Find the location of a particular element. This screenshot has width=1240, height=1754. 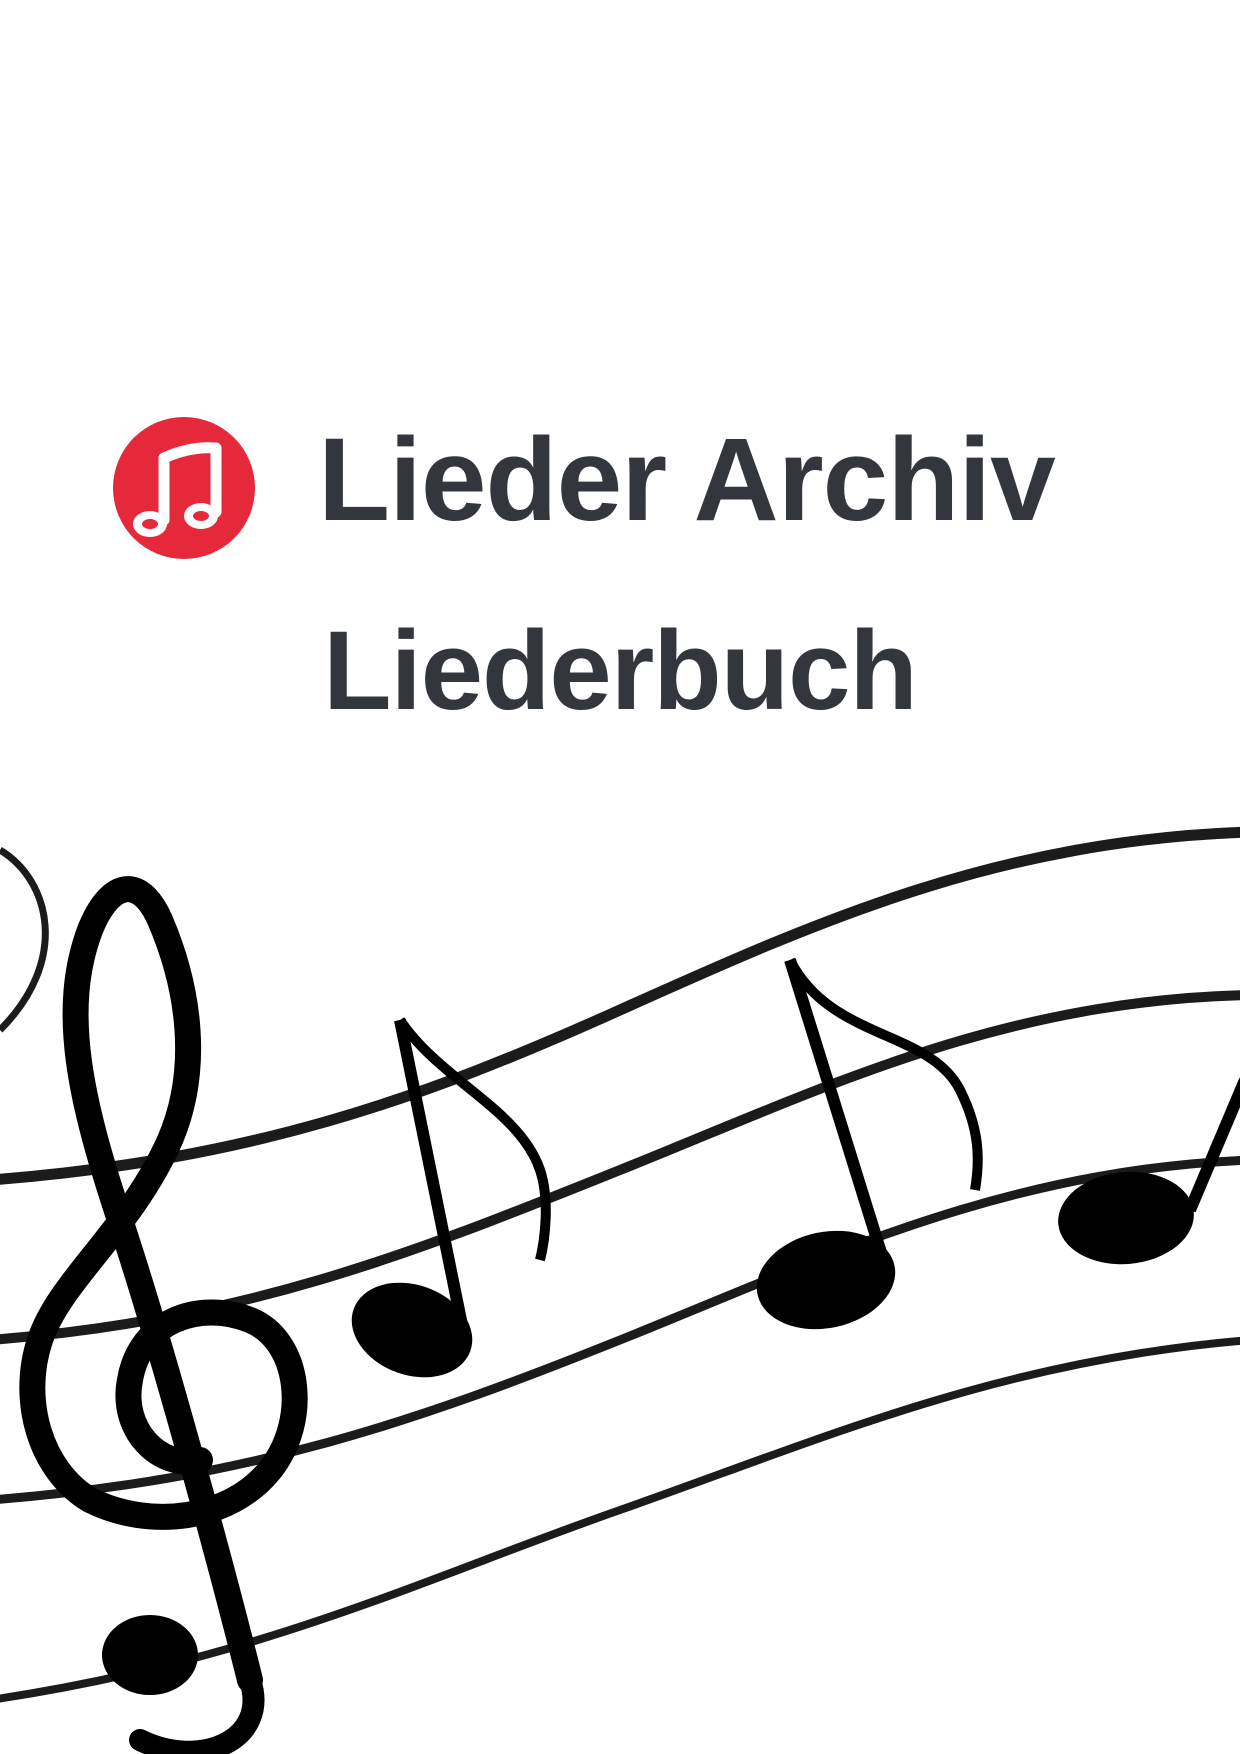

brand-name: Lieder Archiv is located at coordinates (687, 480).